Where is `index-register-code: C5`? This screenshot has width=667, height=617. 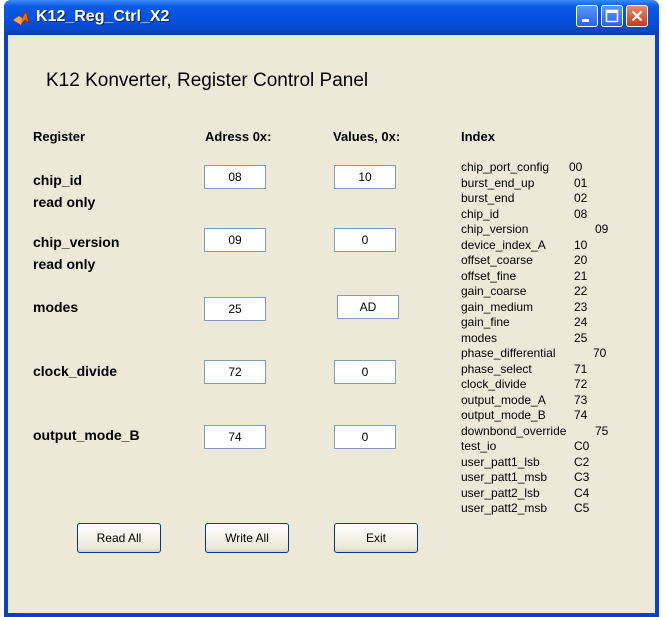
index-register-code: C5 is located at coordinates (582, 508).